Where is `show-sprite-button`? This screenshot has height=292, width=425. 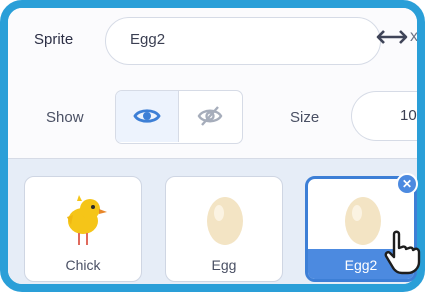 show-sprite-button is located at coordinates (147, 116).